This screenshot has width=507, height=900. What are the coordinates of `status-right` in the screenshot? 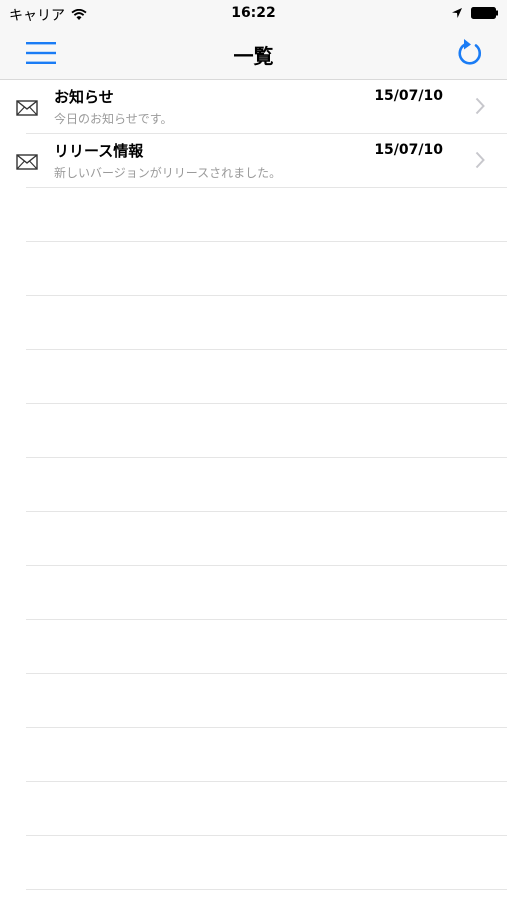 It's located at (475, 13).